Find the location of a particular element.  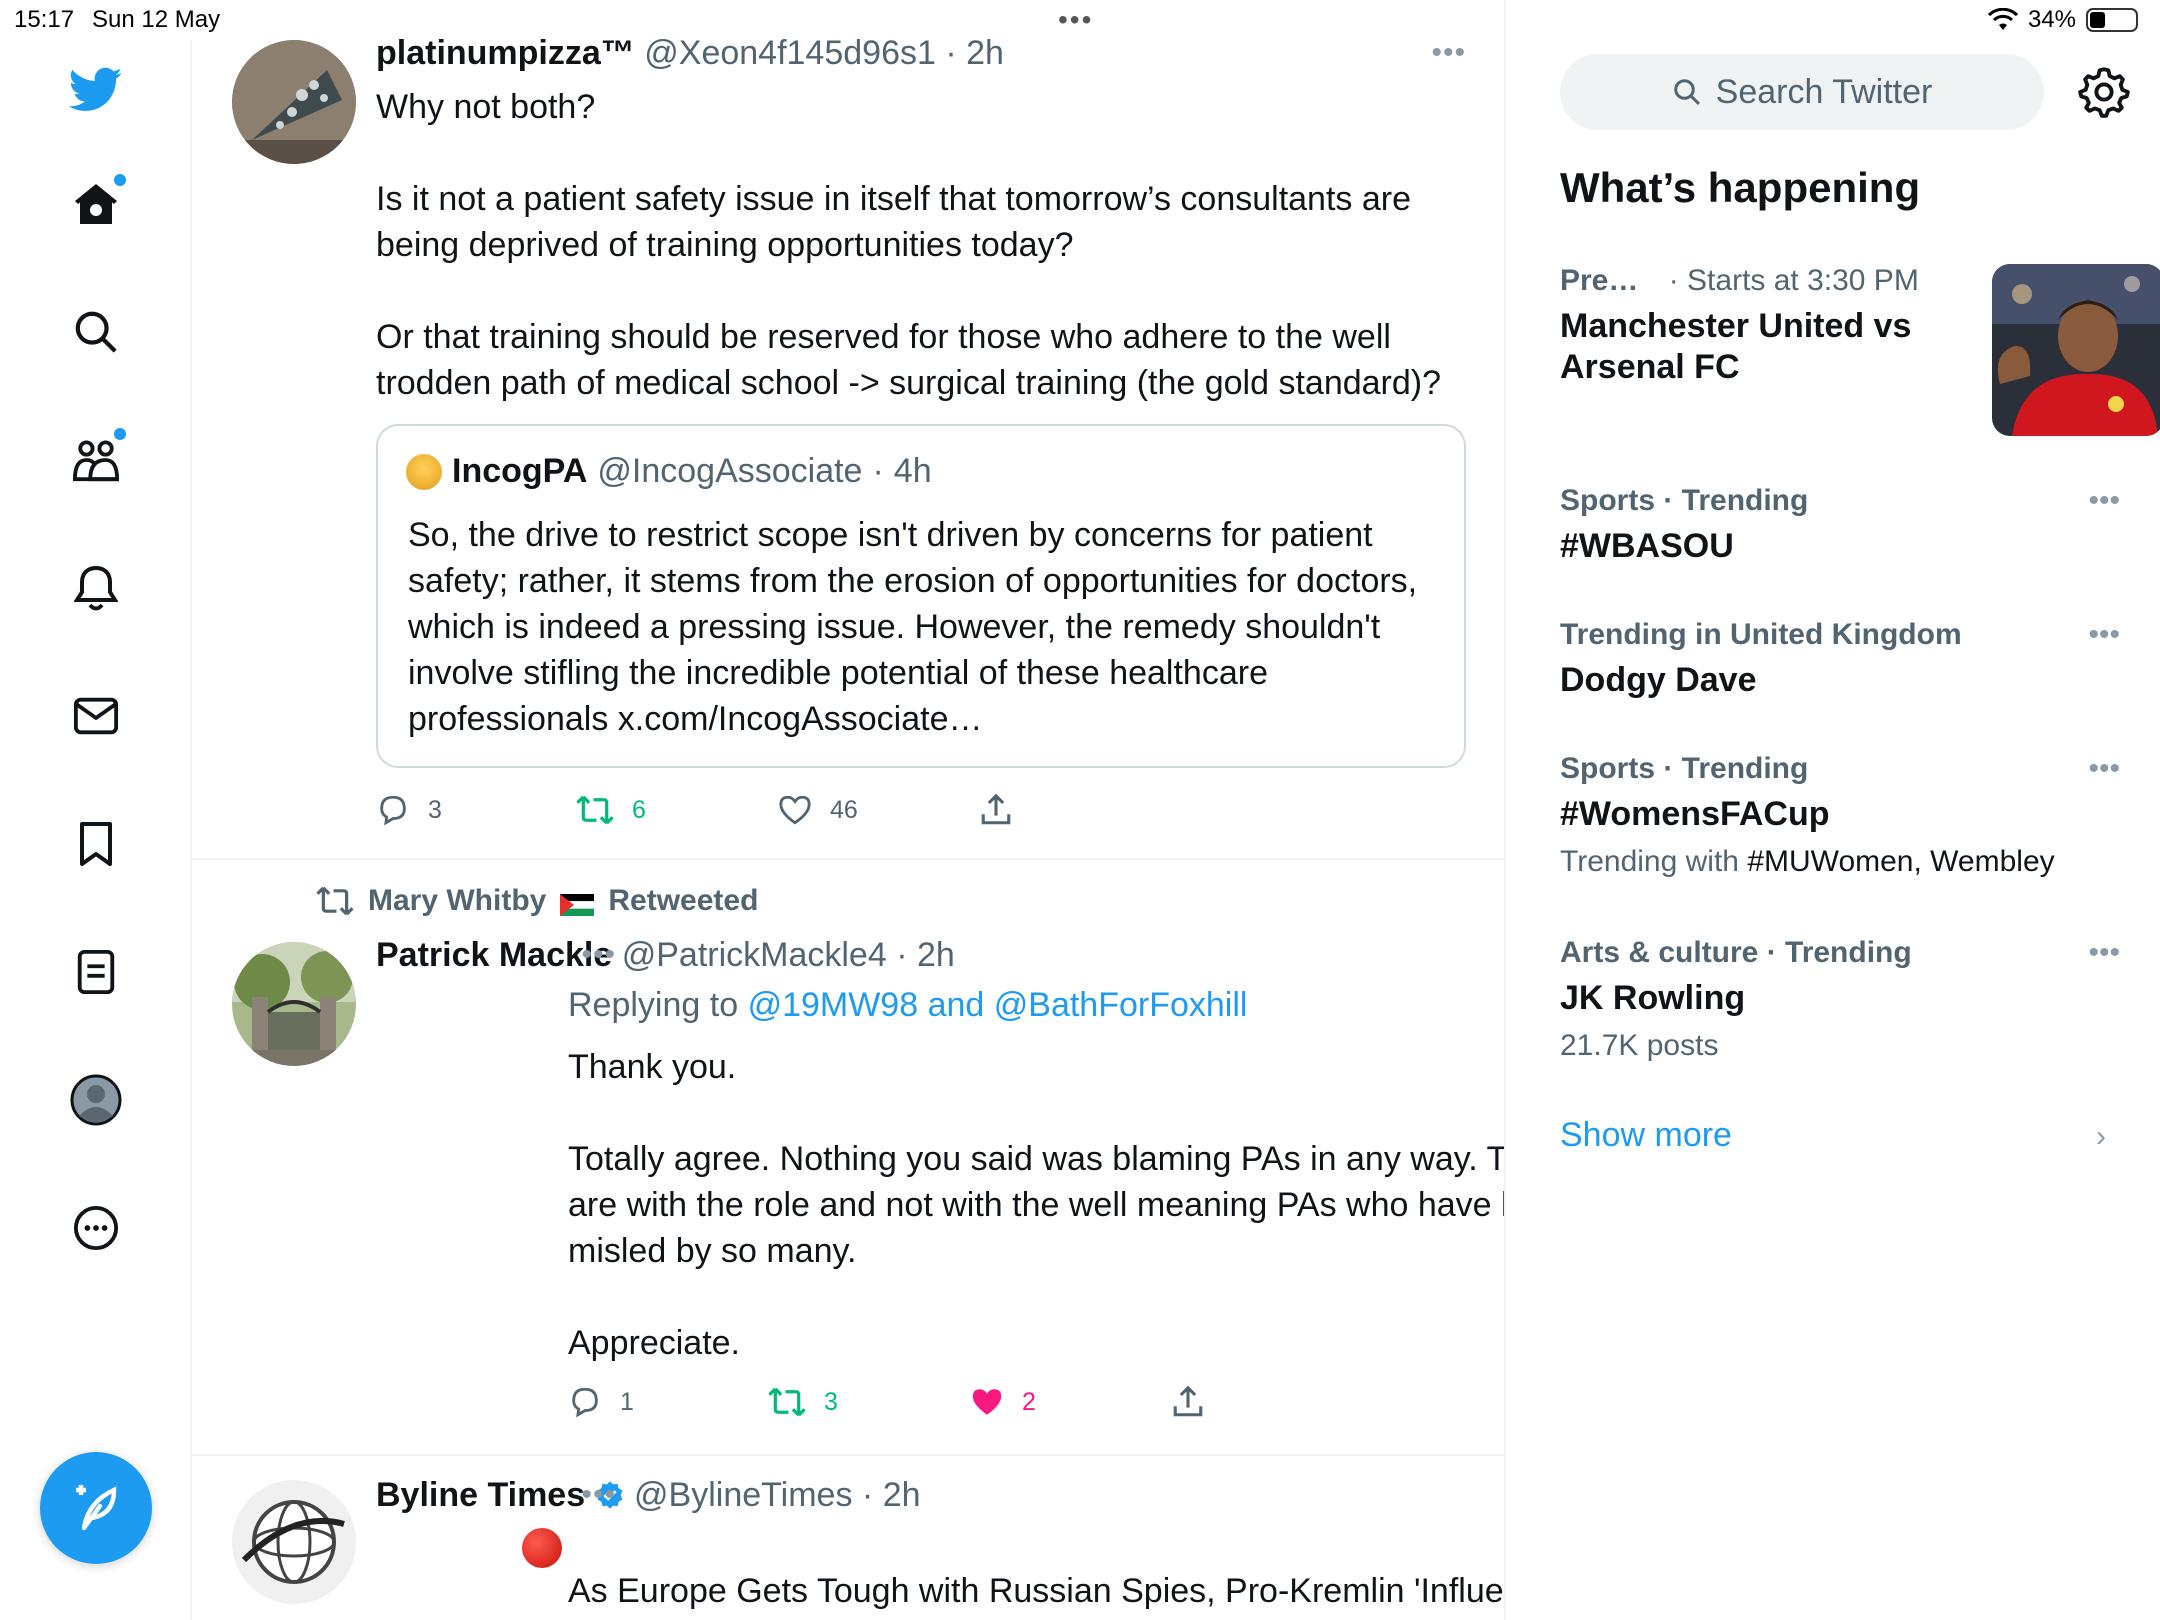

quote-author-handle: @IncogAssociate is located at coordinates (730, 471).